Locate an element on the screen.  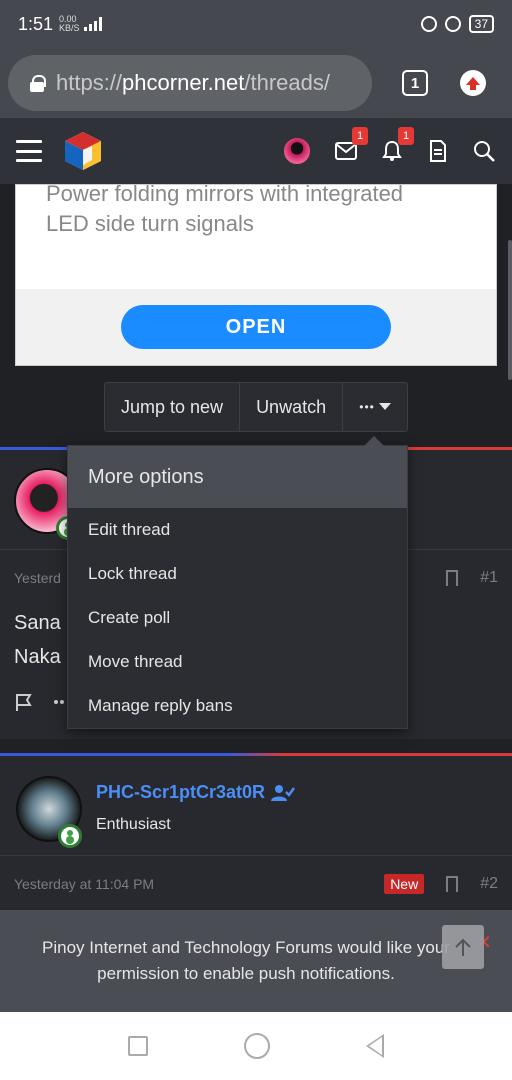
post-actions is located at coordinates (41, 702).